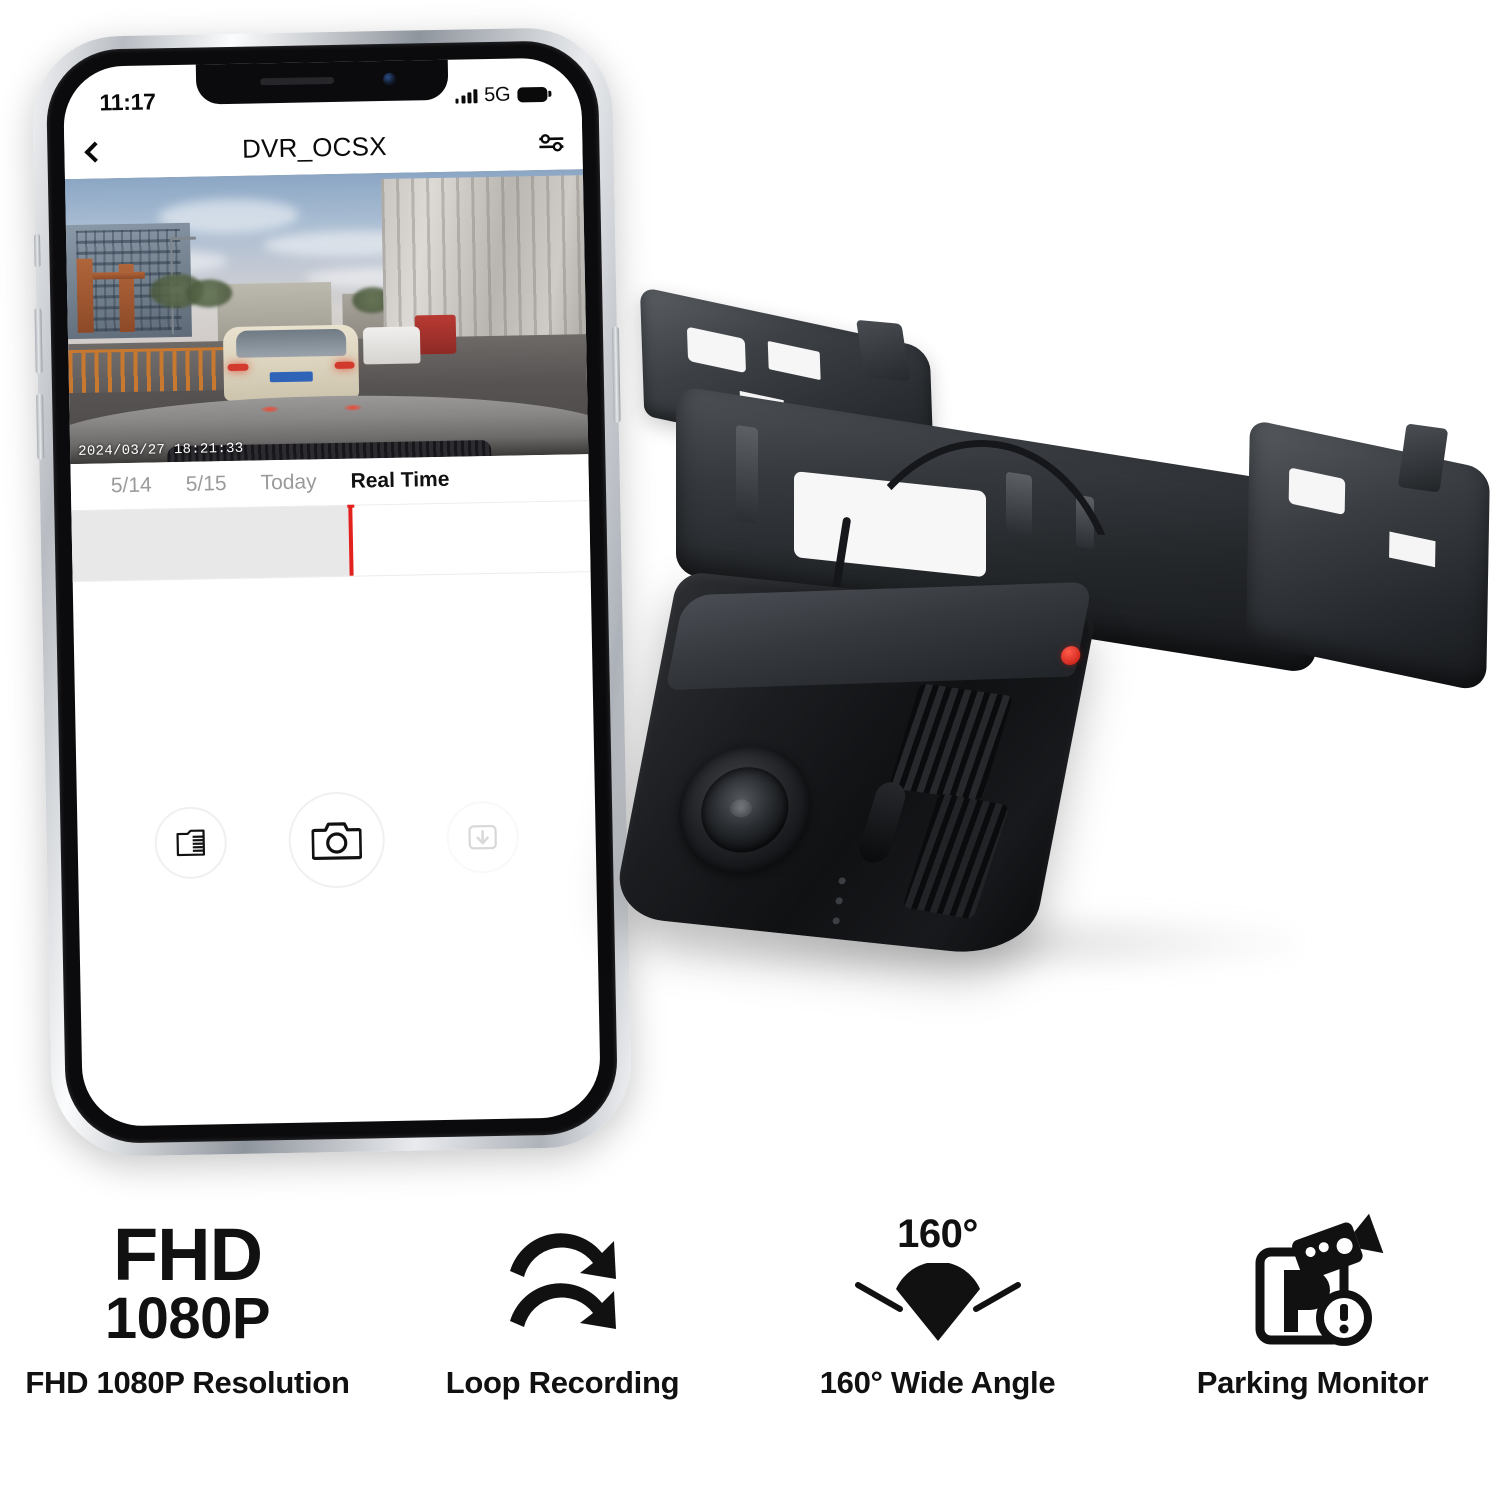 This screenshot has height=1500, width=1500. I want to click on camera-card-slot, so click(882, 822).